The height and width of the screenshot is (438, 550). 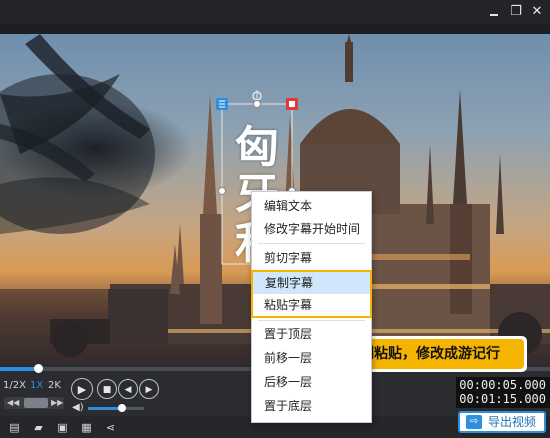 What do you see at coordinates (36, 386) in the screenshot?
I see `speed-1x-button: 1X` at bounding box center [36, 386].